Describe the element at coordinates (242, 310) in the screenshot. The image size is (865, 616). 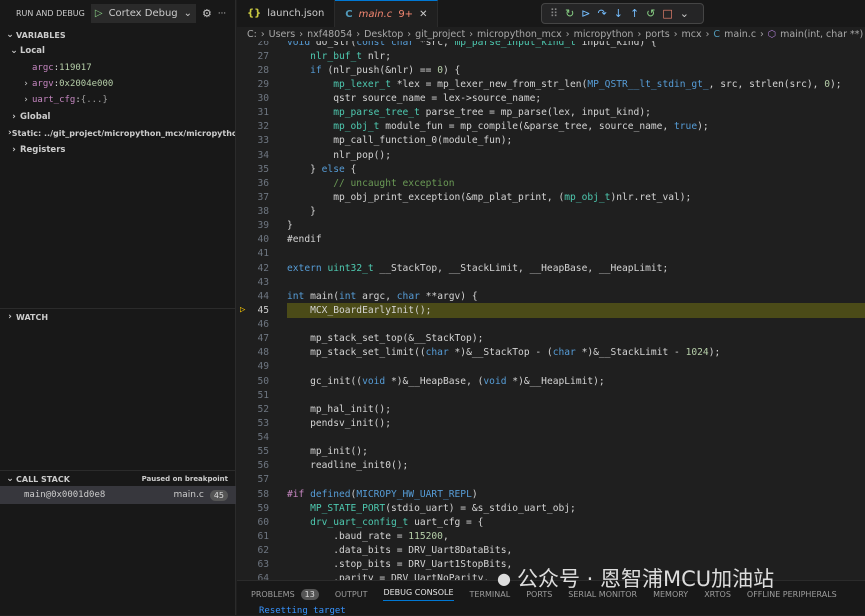
I see `breakpoint-arrow-icon: ▷` at that location.